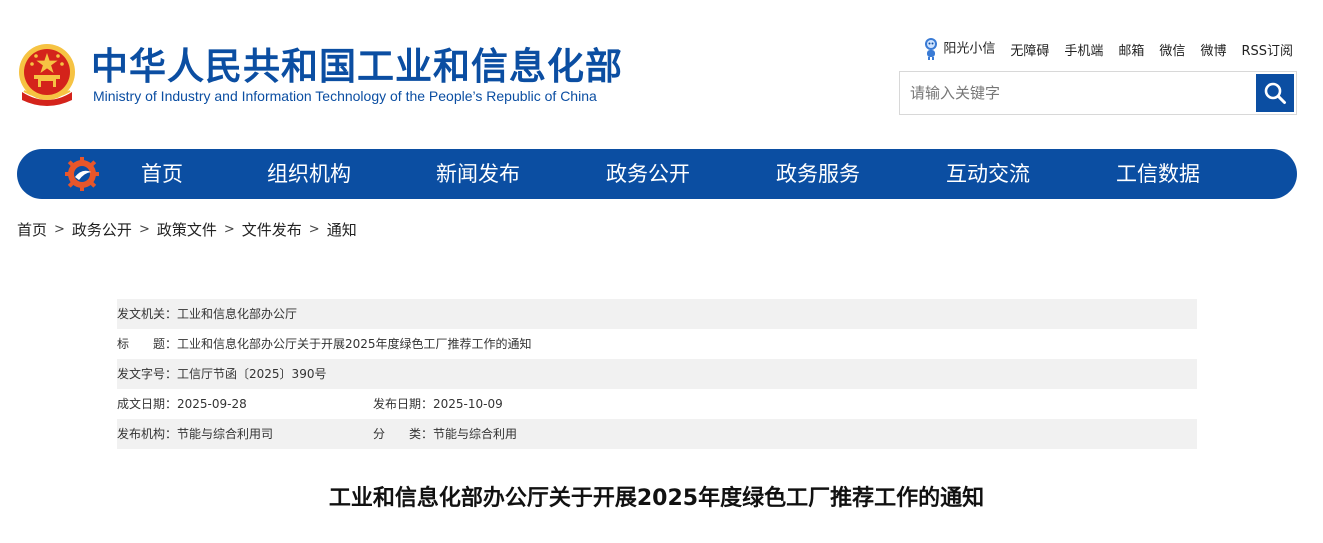 The height and width of the screenshot is (543, 1323). What do you see at coordinates (342, 229) in the screenshot?
I see `breadcrumb-notice: 通知` at bounding box center [342, 229].